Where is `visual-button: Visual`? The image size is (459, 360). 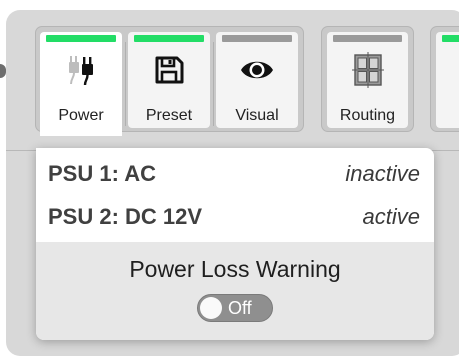
visual-button: Visual is located at coordinates (257, 80).